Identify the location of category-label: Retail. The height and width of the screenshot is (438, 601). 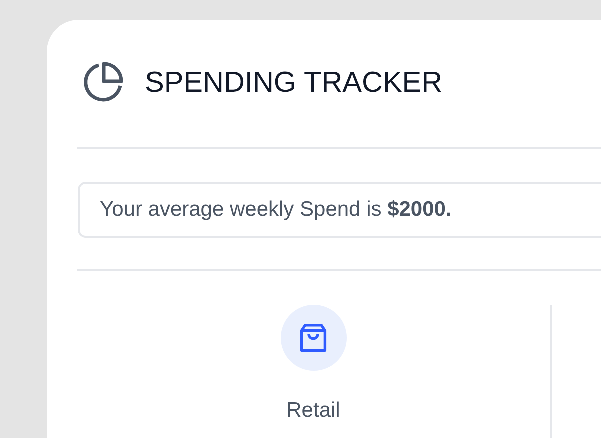
(313, 411).